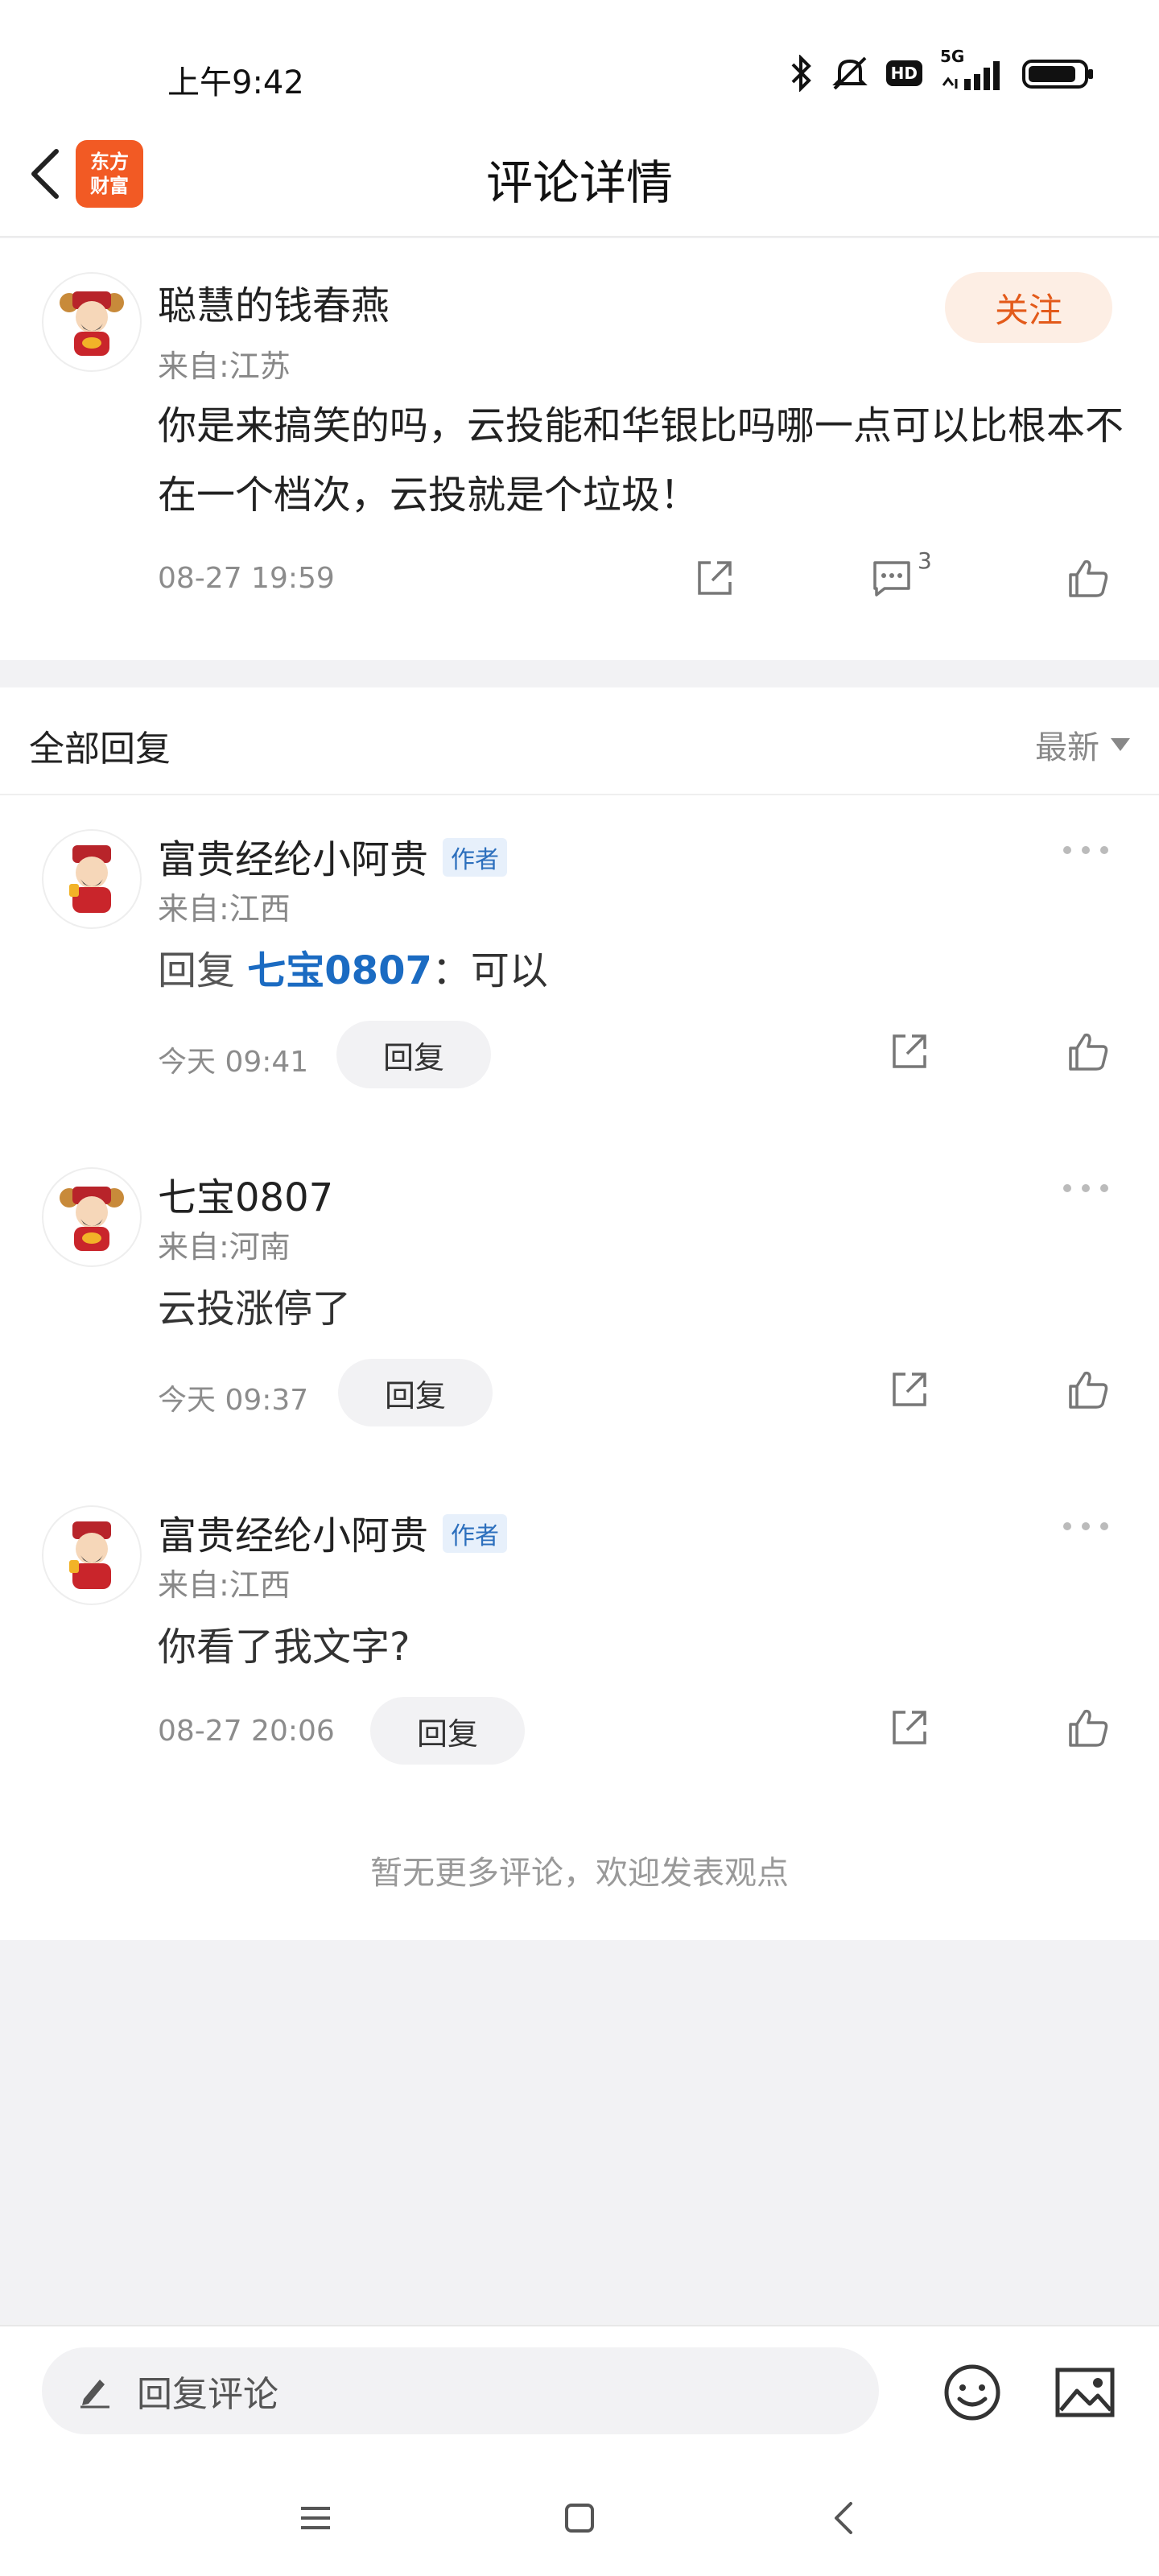 The image size is (1159, 2576). I want to click on system-back-button, so click(843, 2518).